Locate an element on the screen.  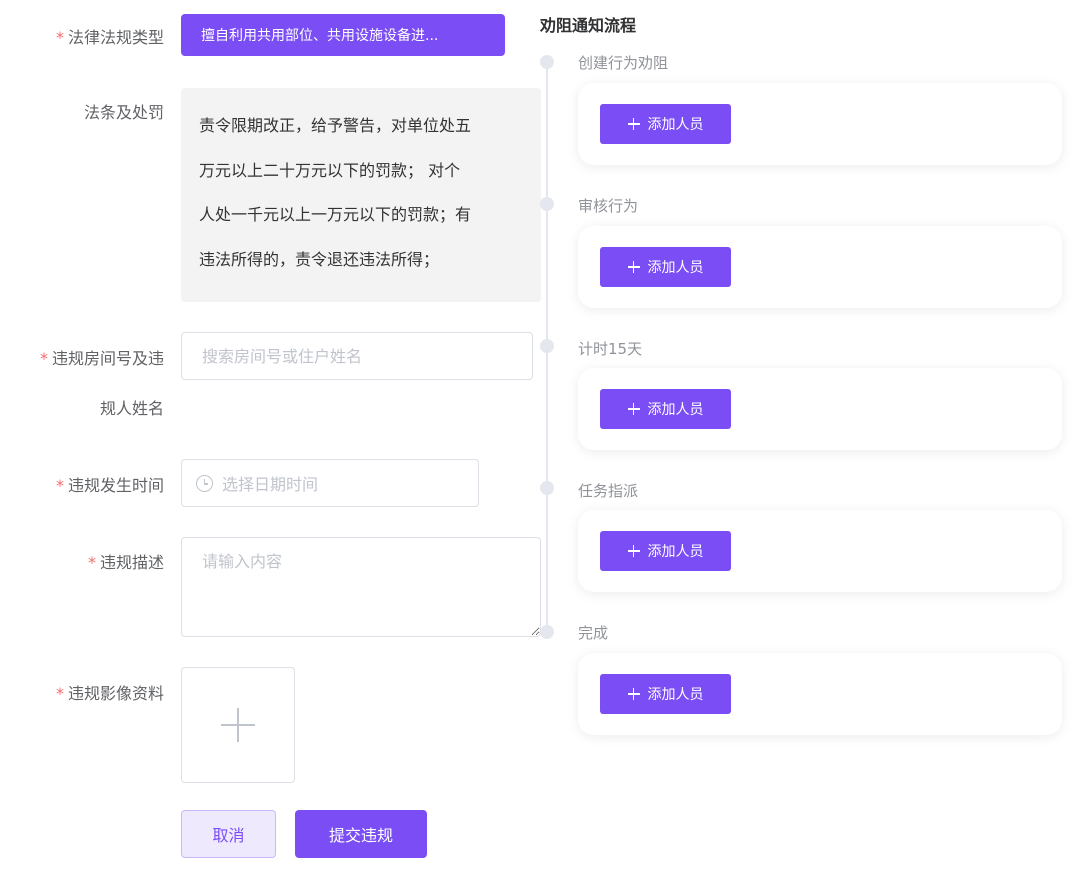
room-search-input is located at coordinates (357, 356).